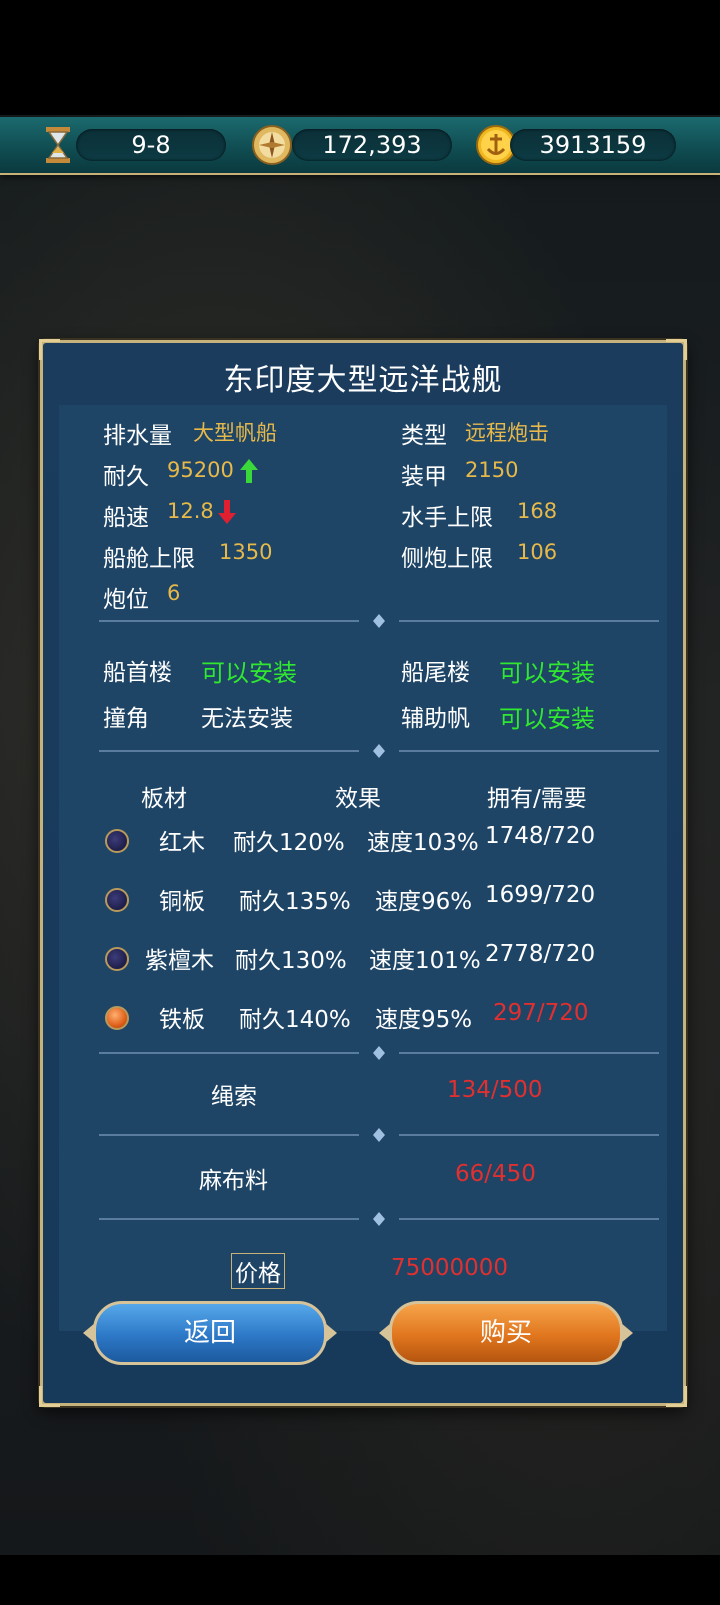  What do you see at coordinates (424, 436) in the screenshot?
I see `type-label: 类型` at bounding box center [424, 436].